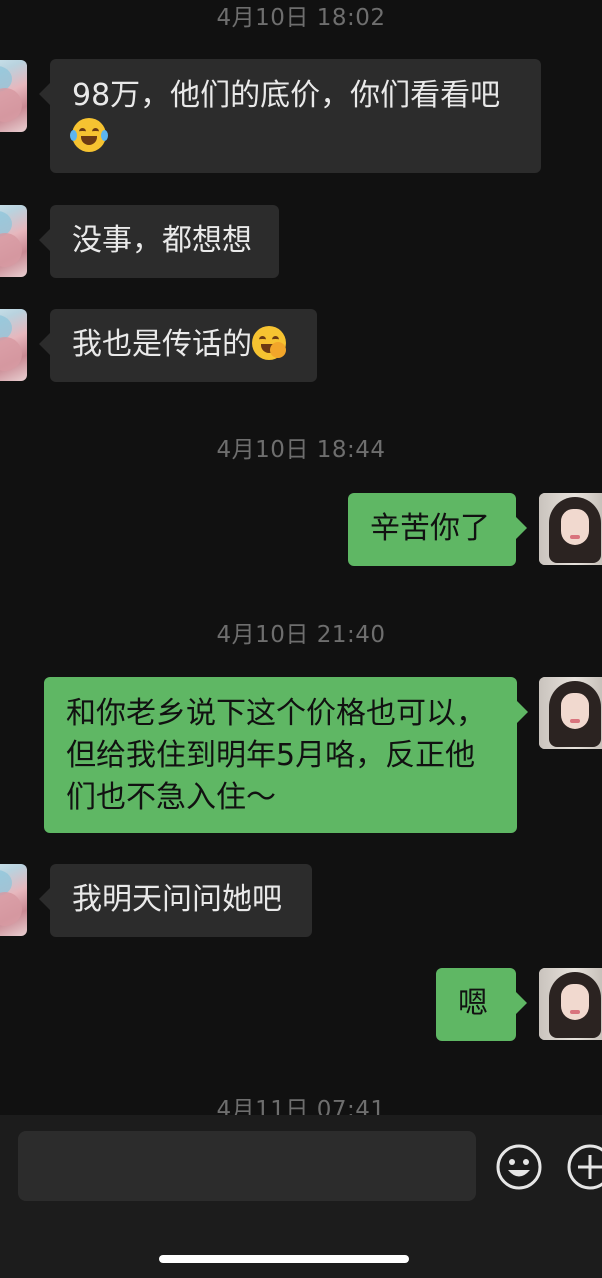 Image resolution: width=602 pixels, height=1278 pixels. I want to click on message-bubble: 和你老乡说下这个价格也可以， 但给我住到明年5月咯，反正他 们也不急入住～, so click(286, 755).